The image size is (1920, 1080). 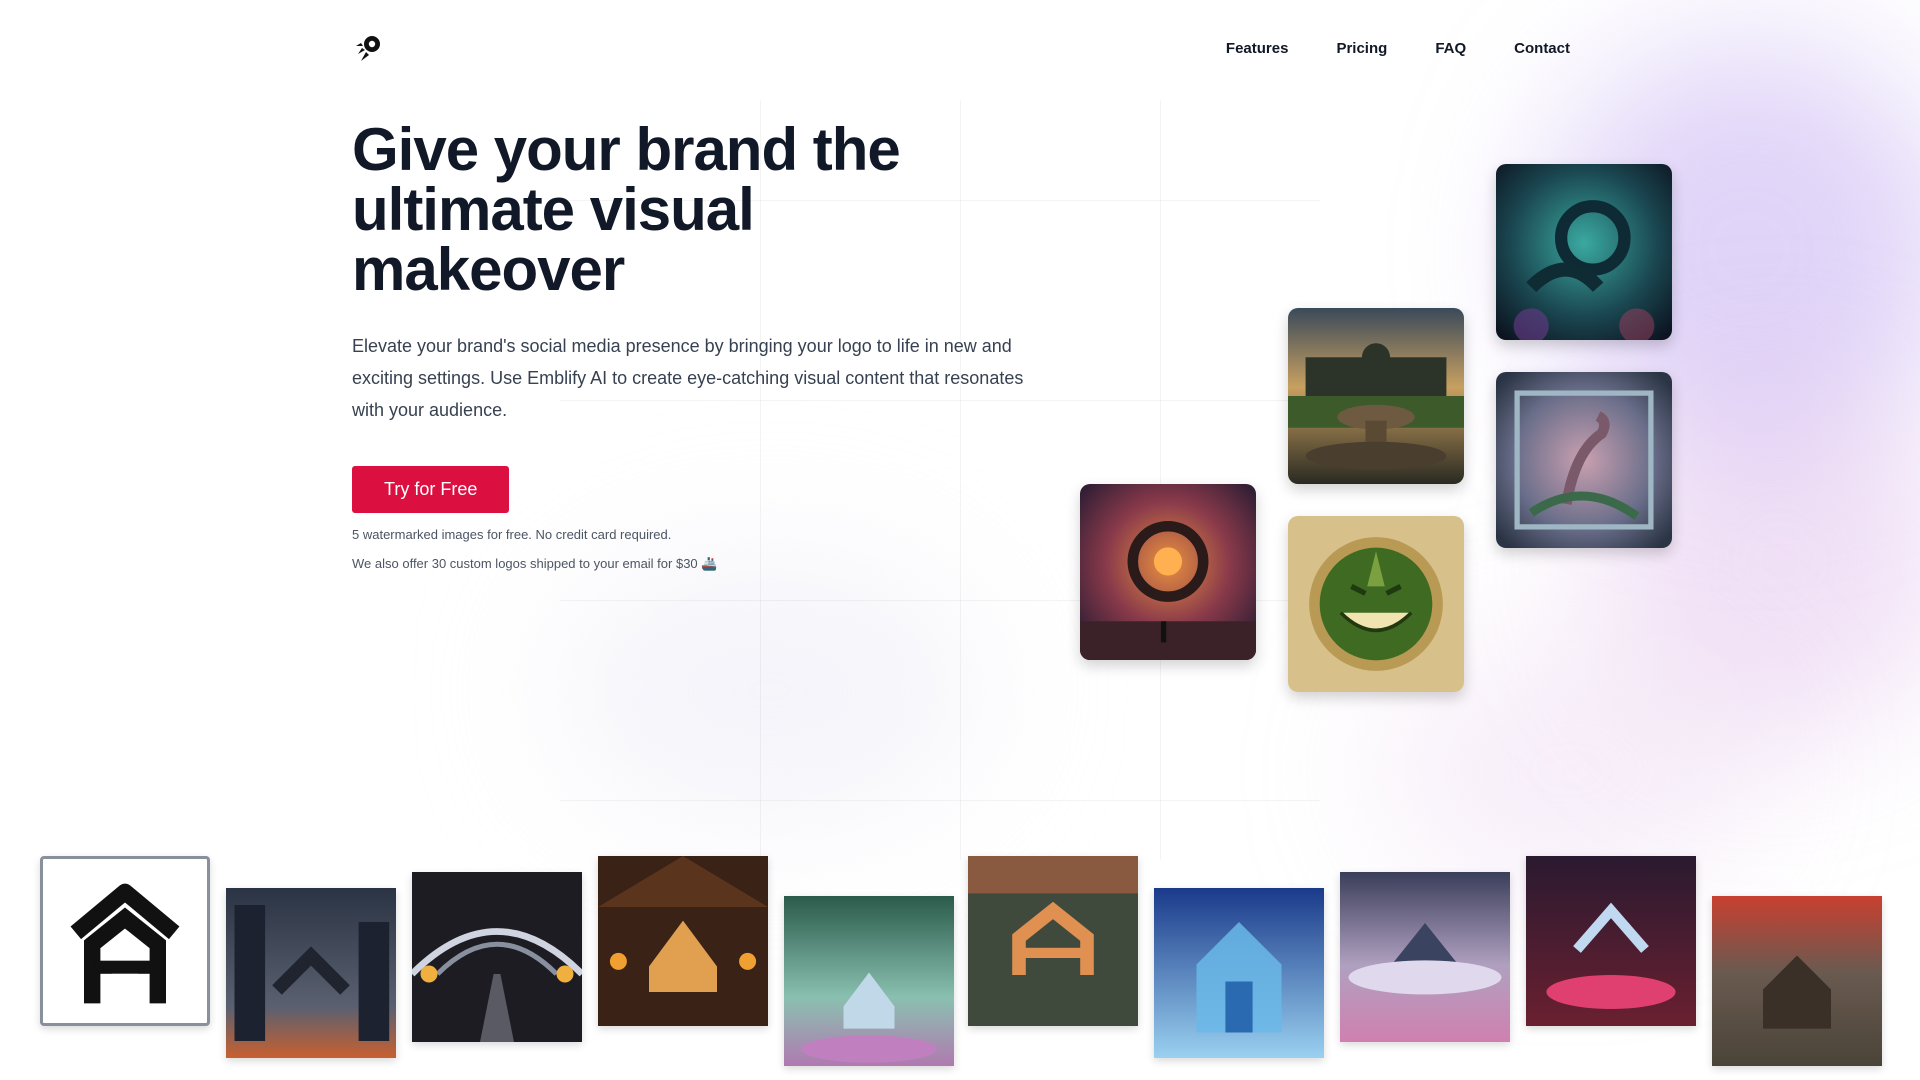 I want to click on glowing-portal-image, so click(x=1168, y=572).